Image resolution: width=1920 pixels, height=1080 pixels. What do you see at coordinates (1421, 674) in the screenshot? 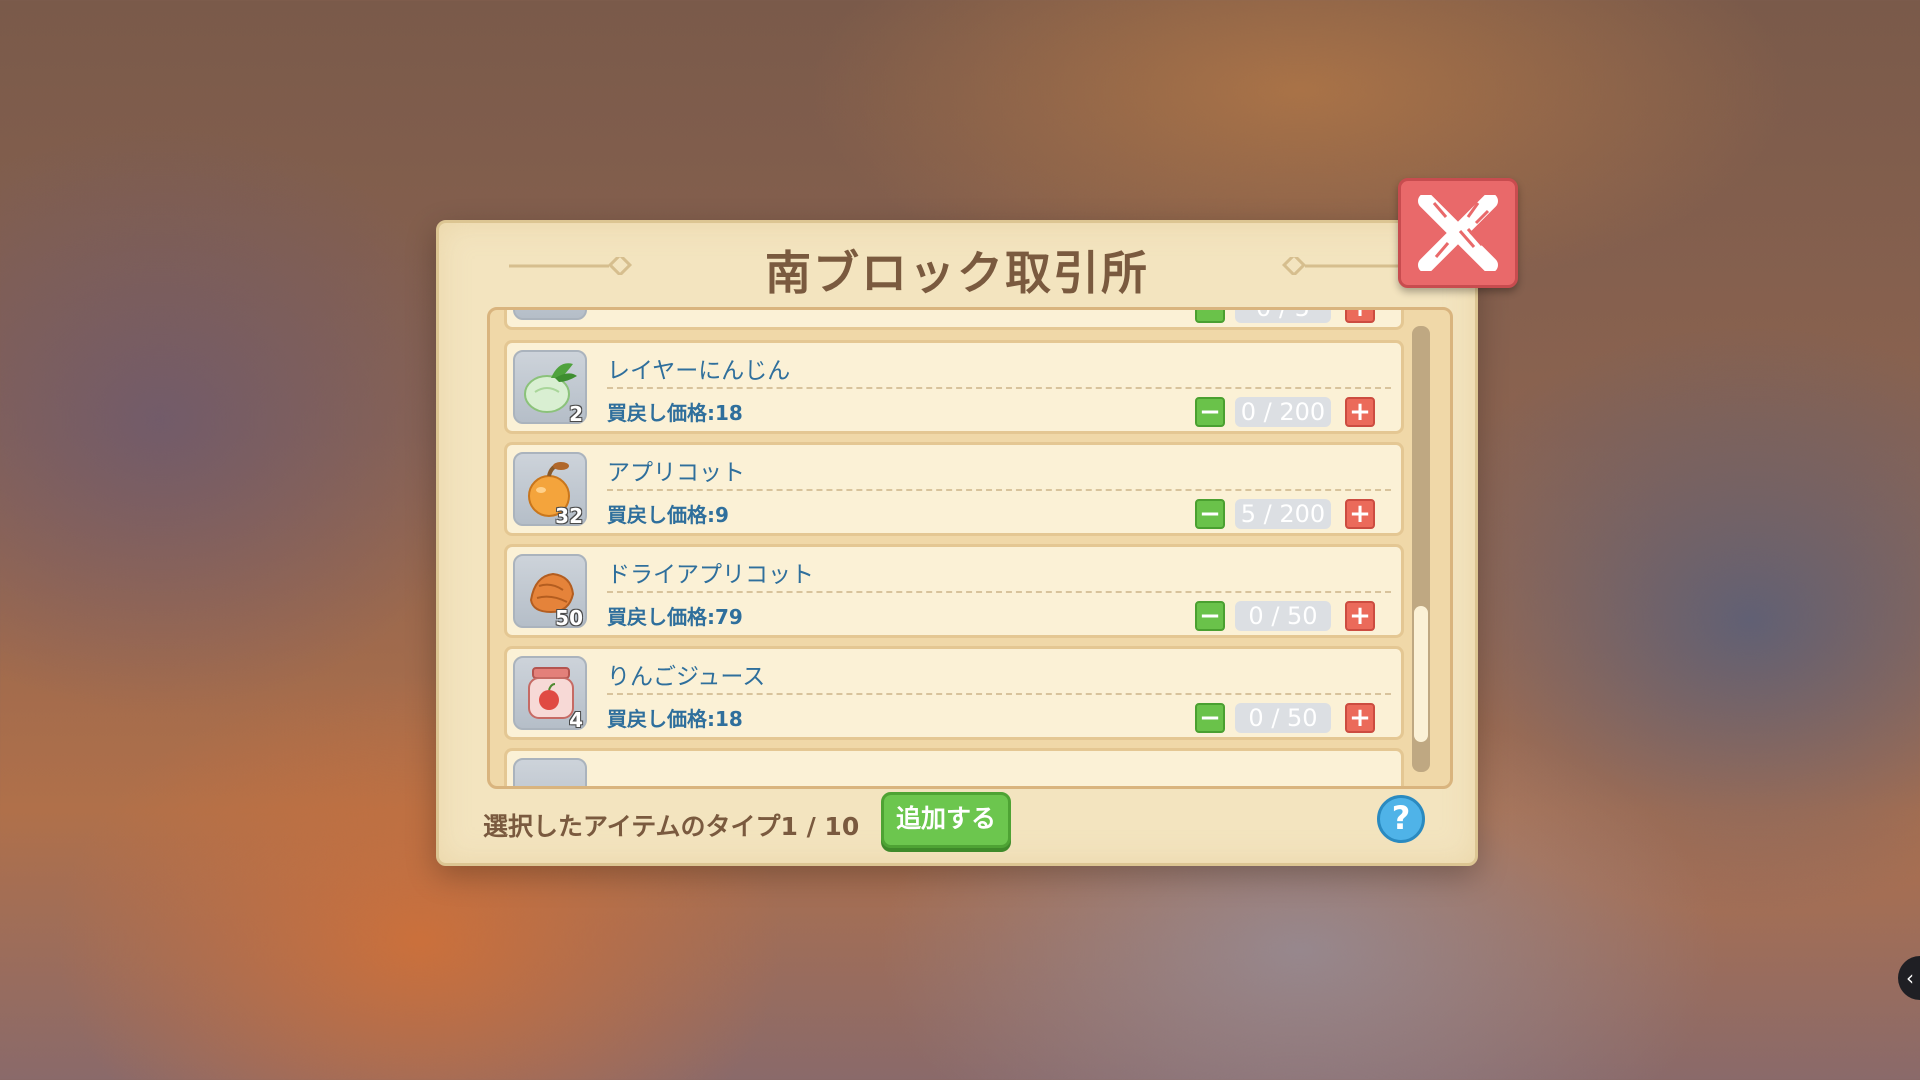
I see `scrollbar-thumb` at bounding box center [1421, 674].